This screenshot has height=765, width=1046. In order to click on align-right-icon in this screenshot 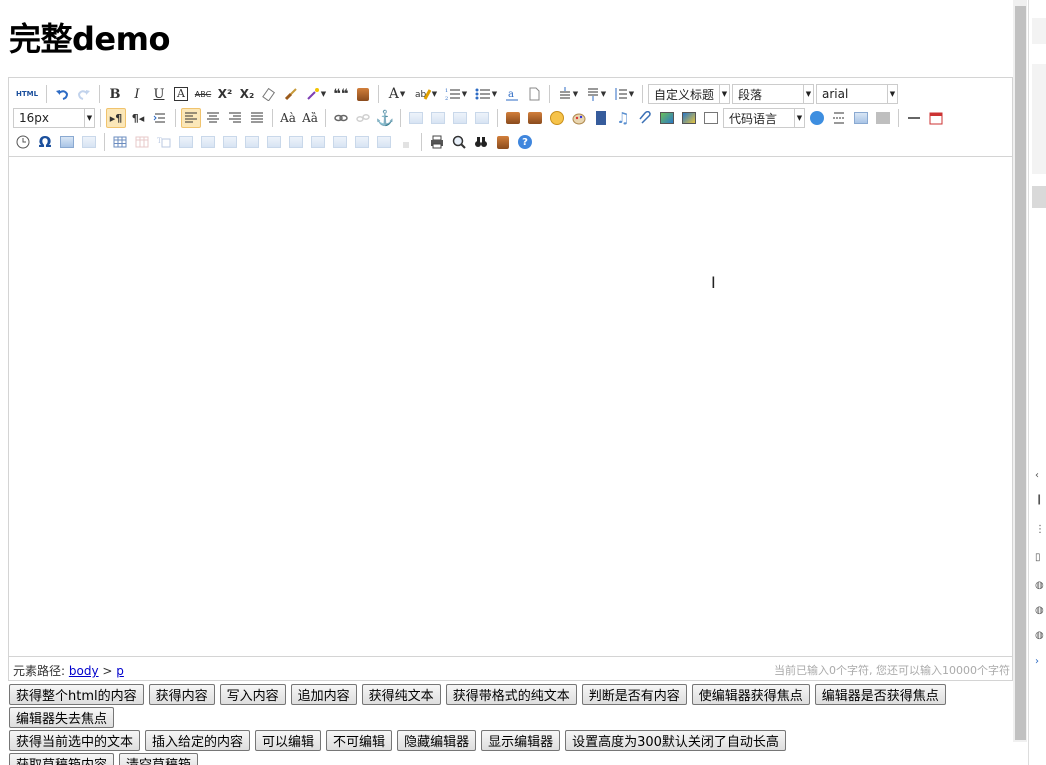, I will do `click(235, 118)`.